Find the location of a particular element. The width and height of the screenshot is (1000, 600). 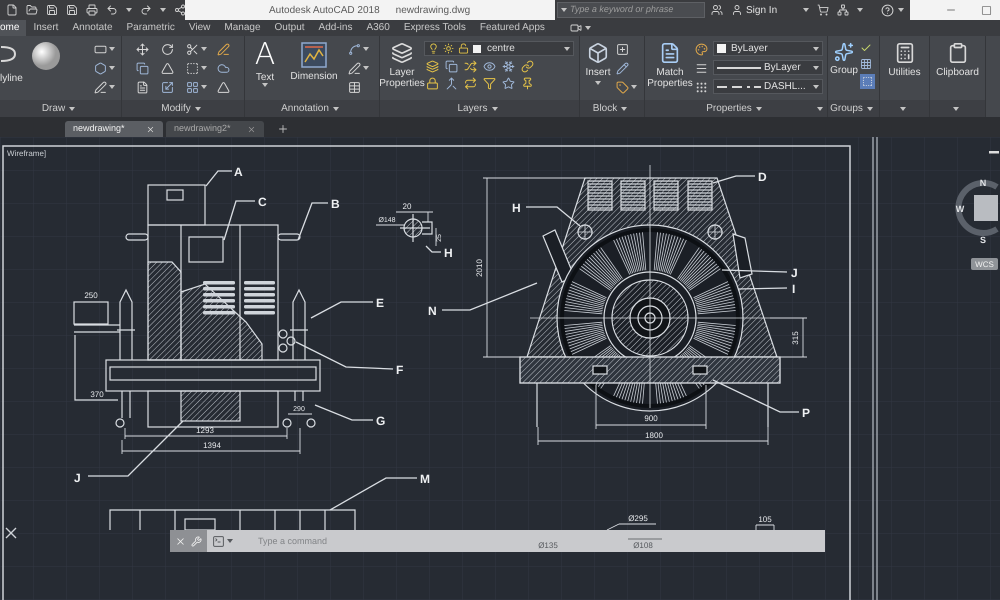

ribbon-tab: Manage is located at coordinates (242, 28).